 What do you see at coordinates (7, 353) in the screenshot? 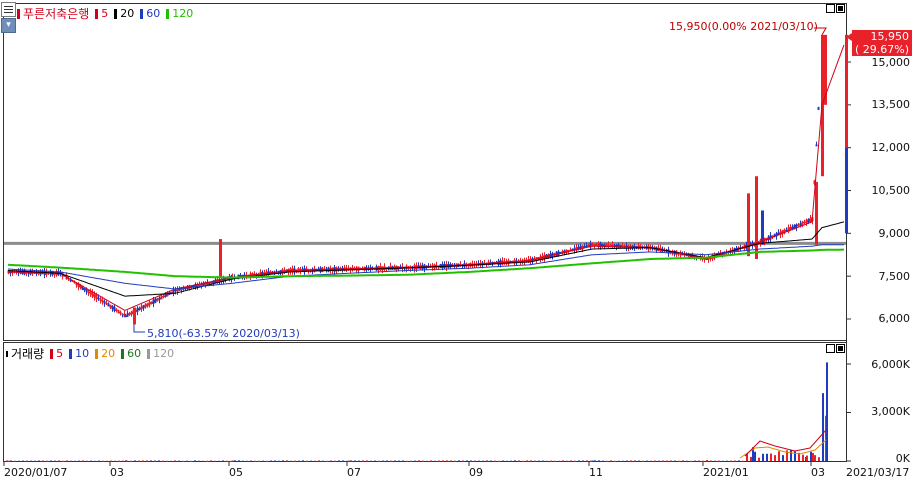
I see `volume-swatch` at bounding box center [7, 353].